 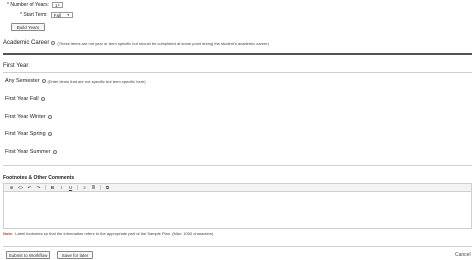 What do you see at coordinates (93, 188) in the screenshot?
I see `numbered-list-icon: ≣` at bounding box center [93, 188].